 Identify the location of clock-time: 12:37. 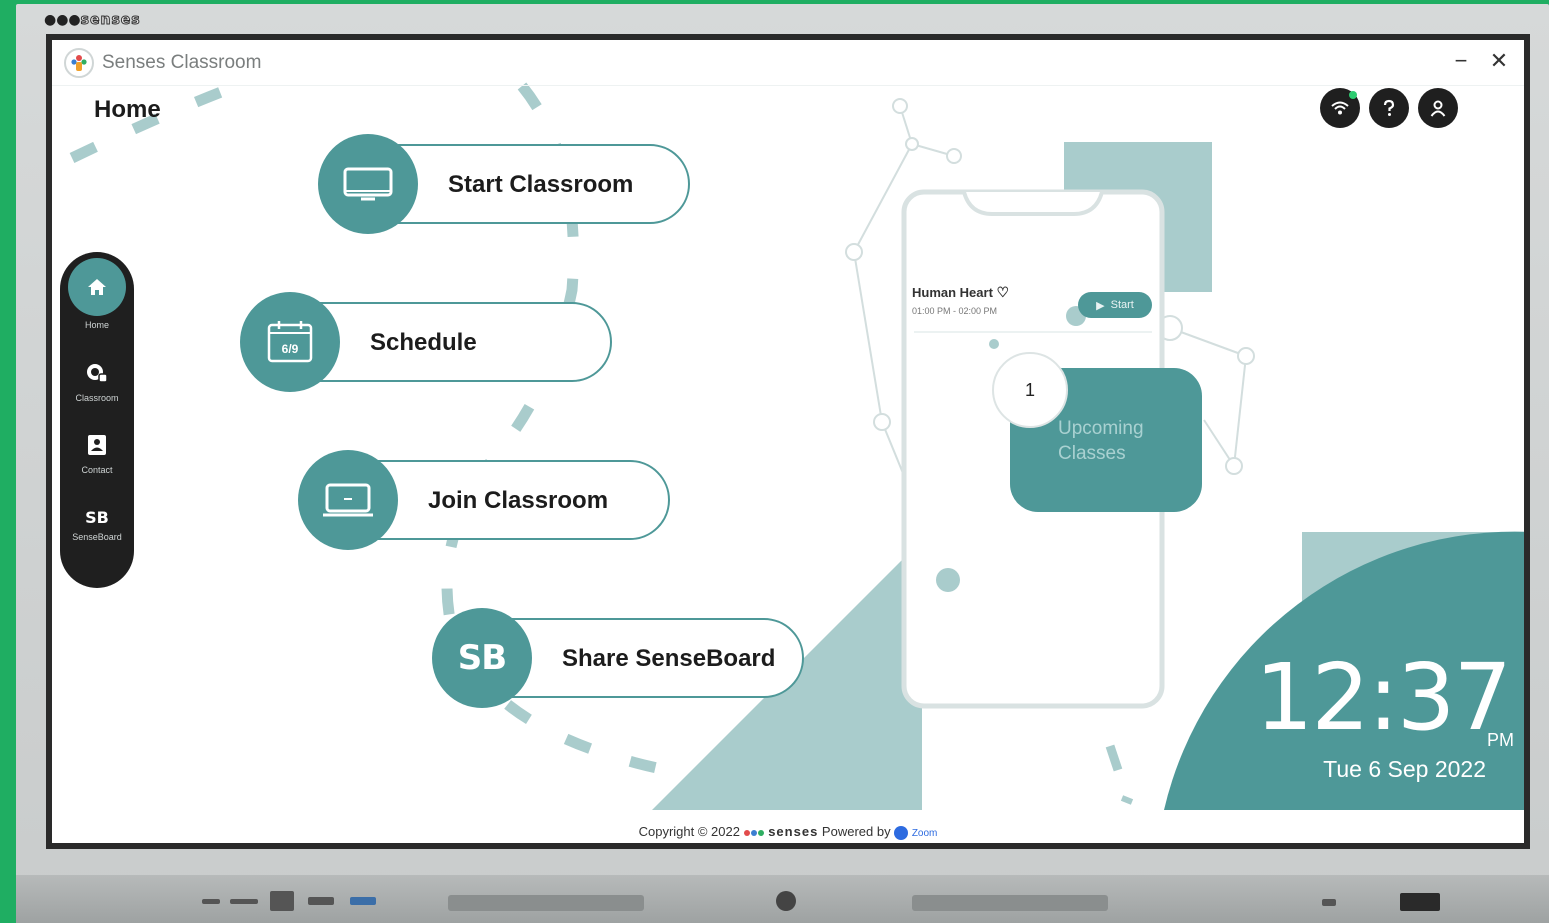
(1383, 697).